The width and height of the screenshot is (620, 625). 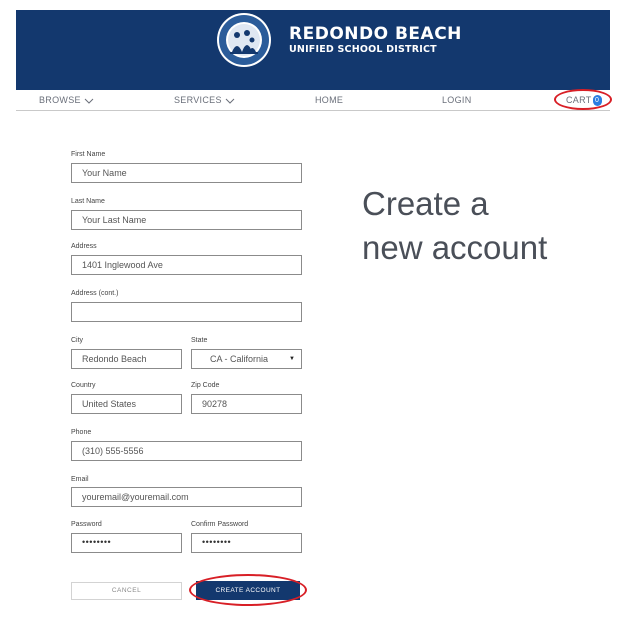 What do you see at coordinates (239, 359) in the screenshot?
I see `state-select-value: CA - California` at bounding box center [239, 359].